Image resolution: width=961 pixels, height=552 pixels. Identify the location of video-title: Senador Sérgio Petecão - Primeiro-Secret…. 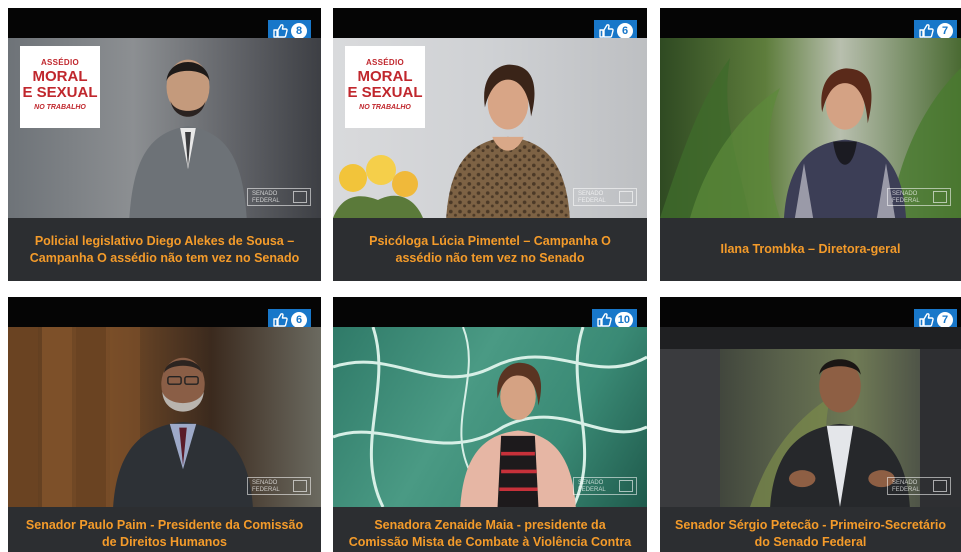
(810, 529).